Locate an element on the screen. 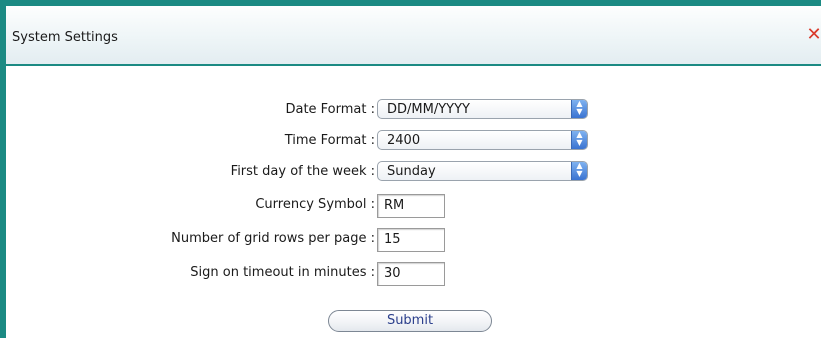  timeout-row: Sign on timeout in minutes : 30 is located at coordinates (413, 274).